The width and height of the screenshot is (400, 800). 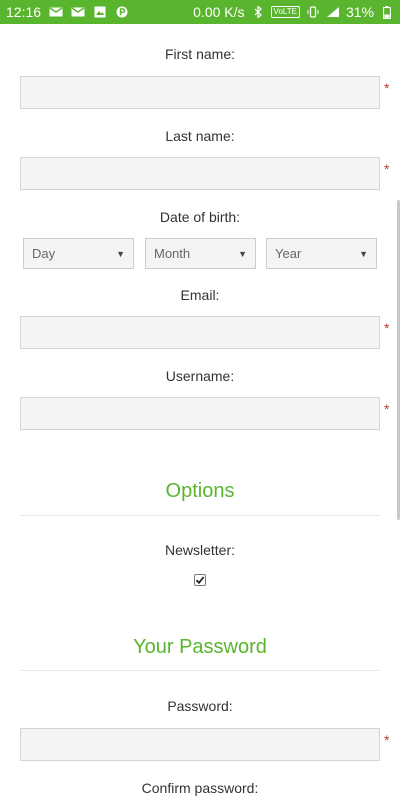 What do you see at coordinates (200, 788) in the screenshot?
I see `confirm-password-label: Confirm password:` at bounding box center [200, 788].